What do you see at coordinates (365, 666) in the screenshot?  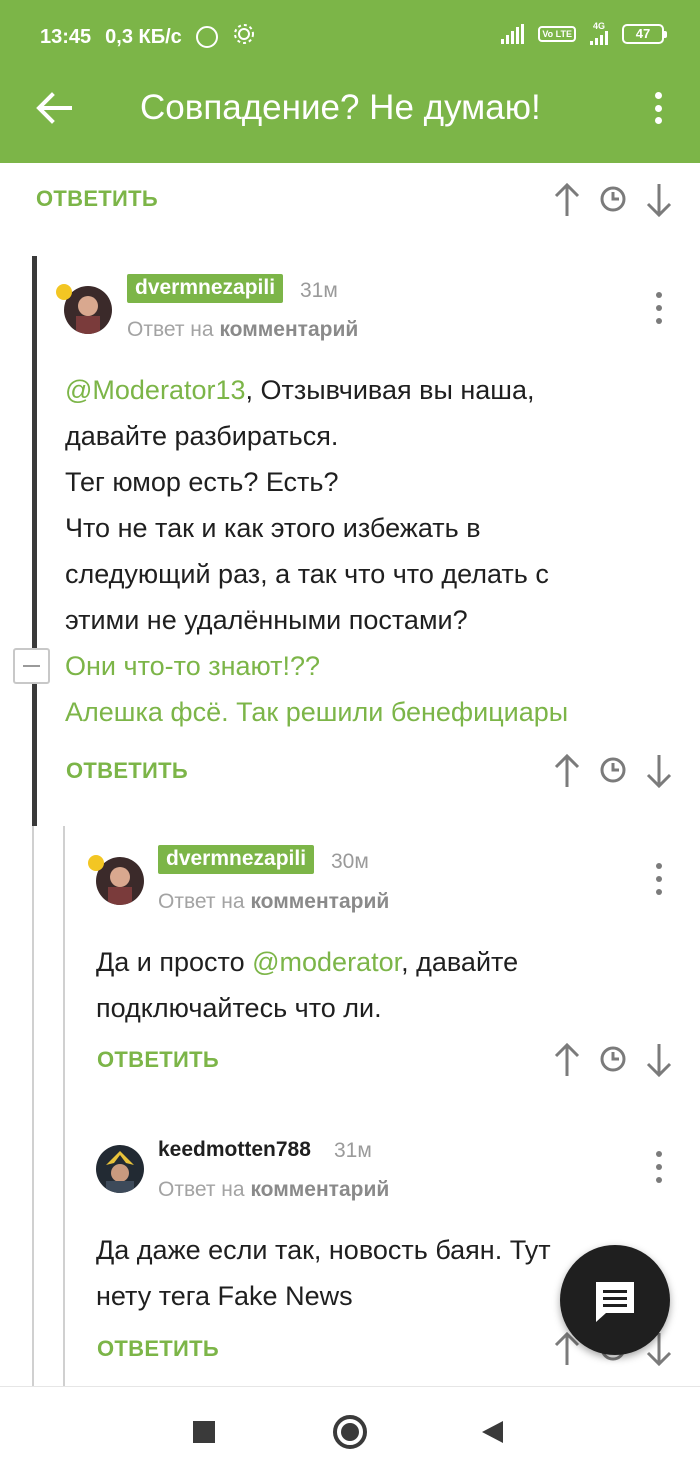 I see `post-link: Они что-то знают!??` at bounding box center [365, 666].